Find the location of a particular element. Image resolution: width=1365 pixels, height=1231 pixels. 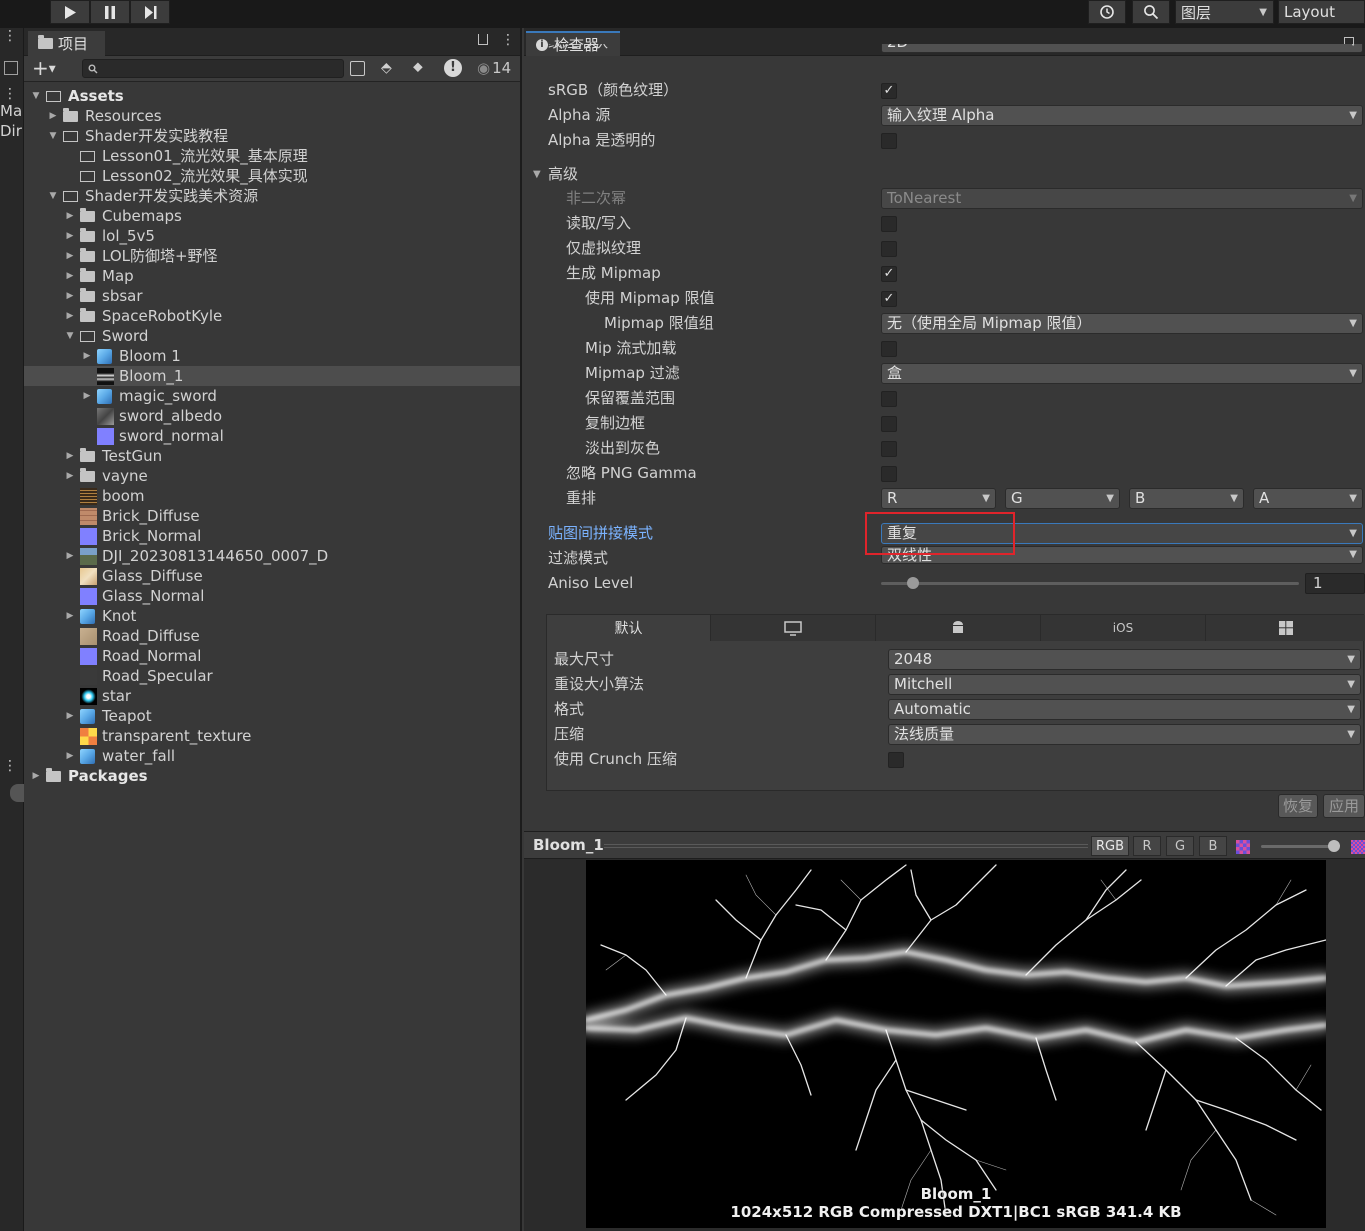

tab-default-platform: 默认 is located at coordinates (629, 628).